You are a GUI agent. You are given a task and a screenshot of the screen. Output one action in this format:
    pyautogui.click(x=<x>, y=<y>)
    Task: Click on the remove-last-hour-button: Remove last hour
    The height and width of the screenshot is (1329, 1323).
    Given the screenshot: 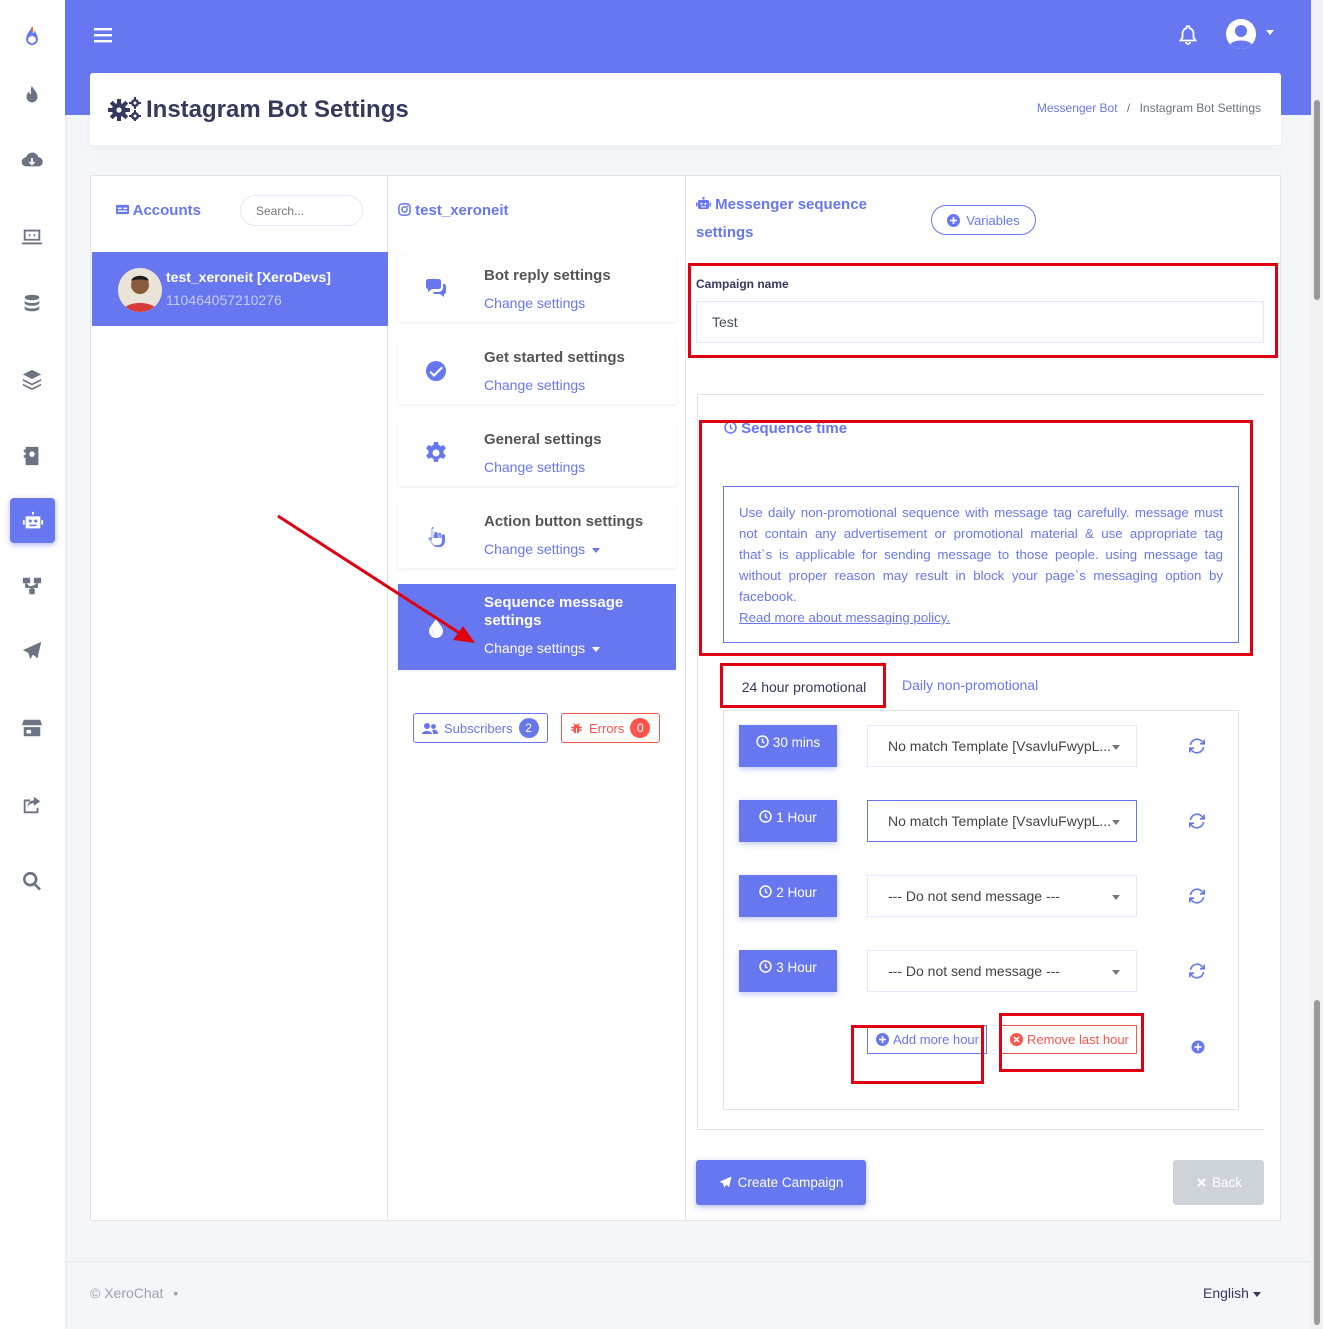 What is the action you would take?
    pyautogui.click(x=1069, y=1039)
    